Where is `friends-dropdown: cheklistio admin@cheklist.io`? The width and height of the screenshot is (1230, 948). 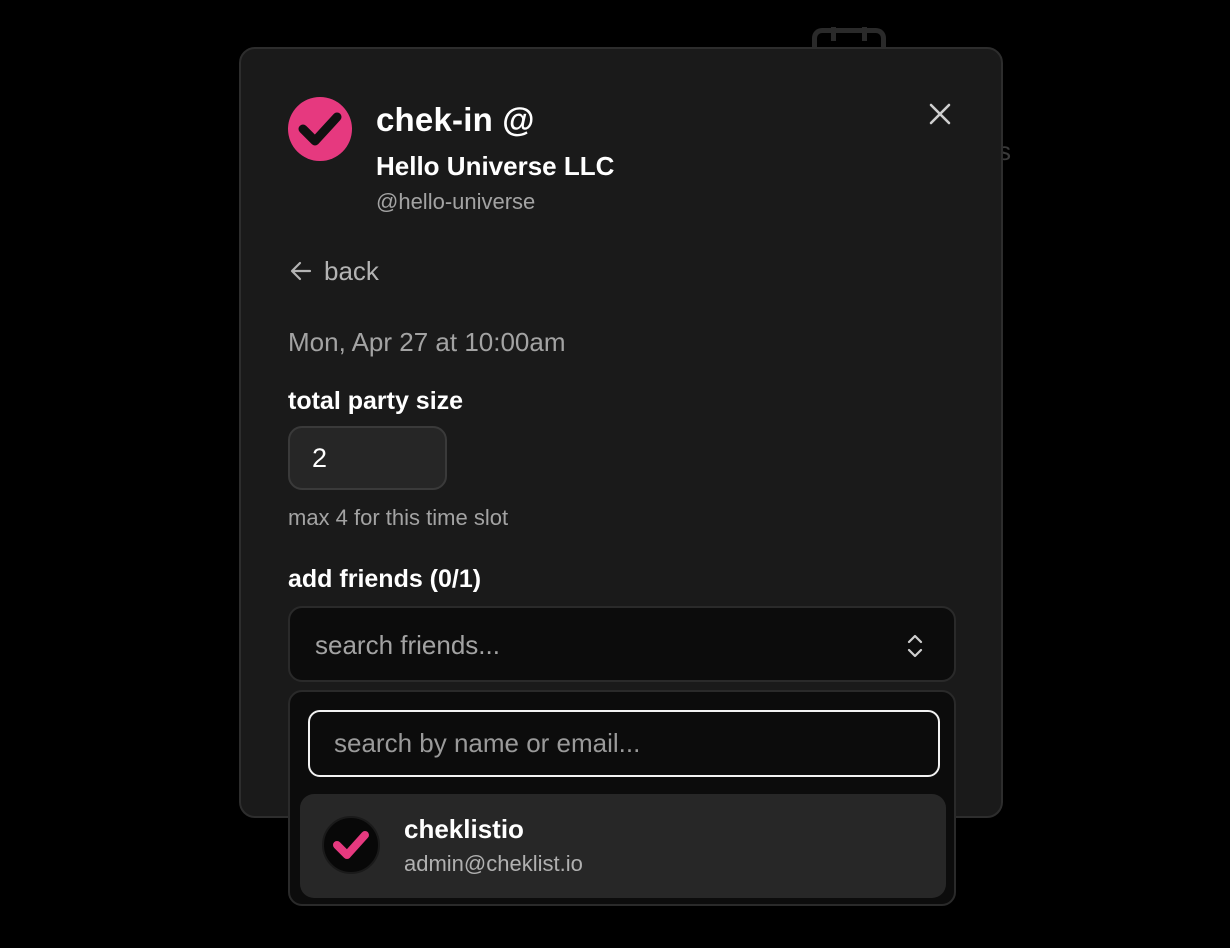
friends-dropdown: cheklistio admin@cheklist.io is located at coordinates (622, 798).